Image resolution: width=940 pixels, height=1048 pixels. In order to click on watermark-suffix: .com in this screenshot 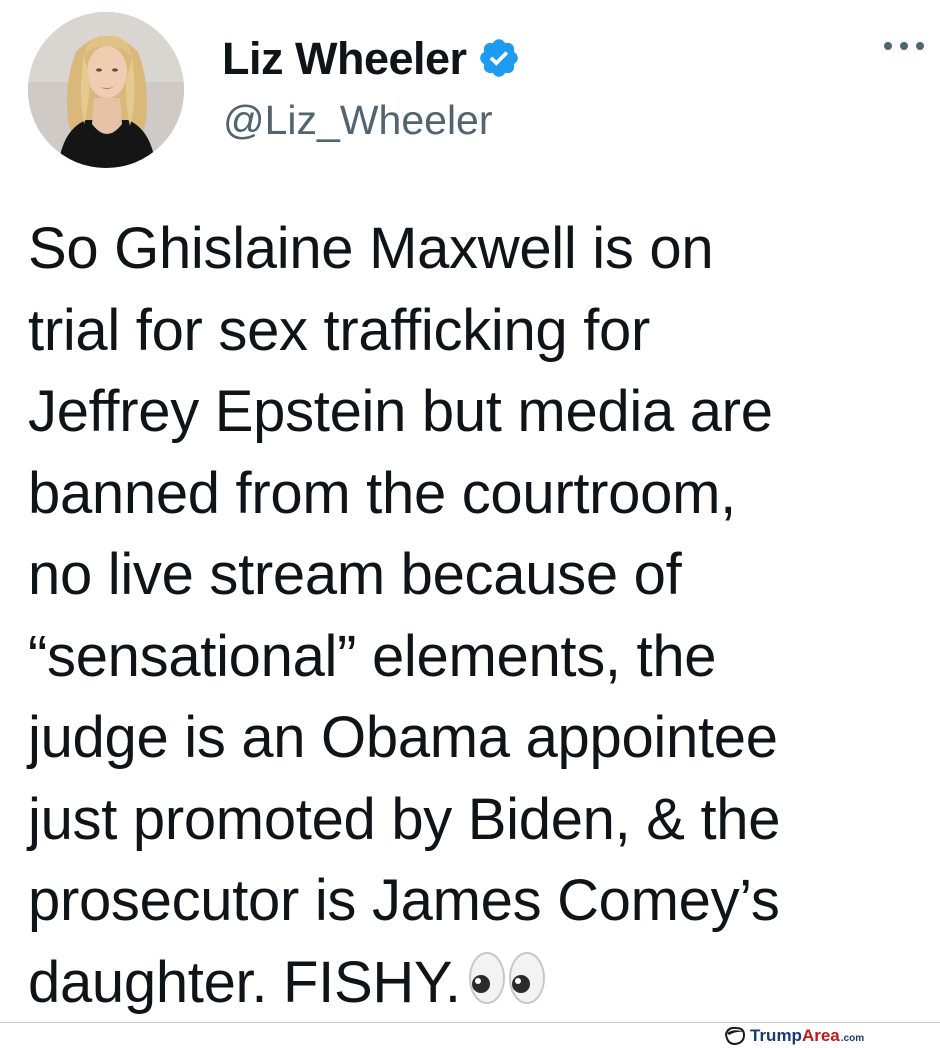, I will do `click(852, 1038)`.